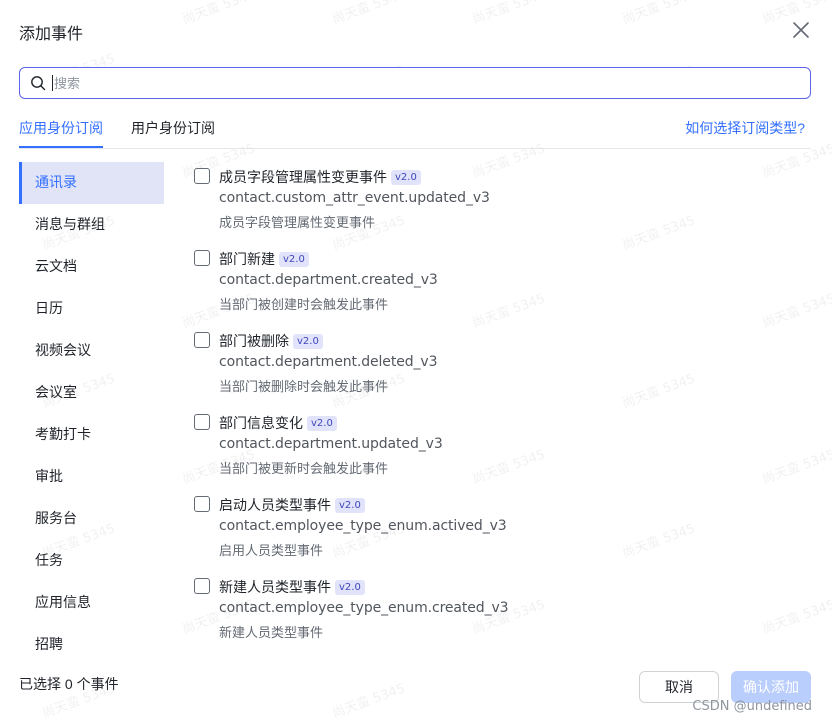  I want to click on close-button, so click(801, 32).